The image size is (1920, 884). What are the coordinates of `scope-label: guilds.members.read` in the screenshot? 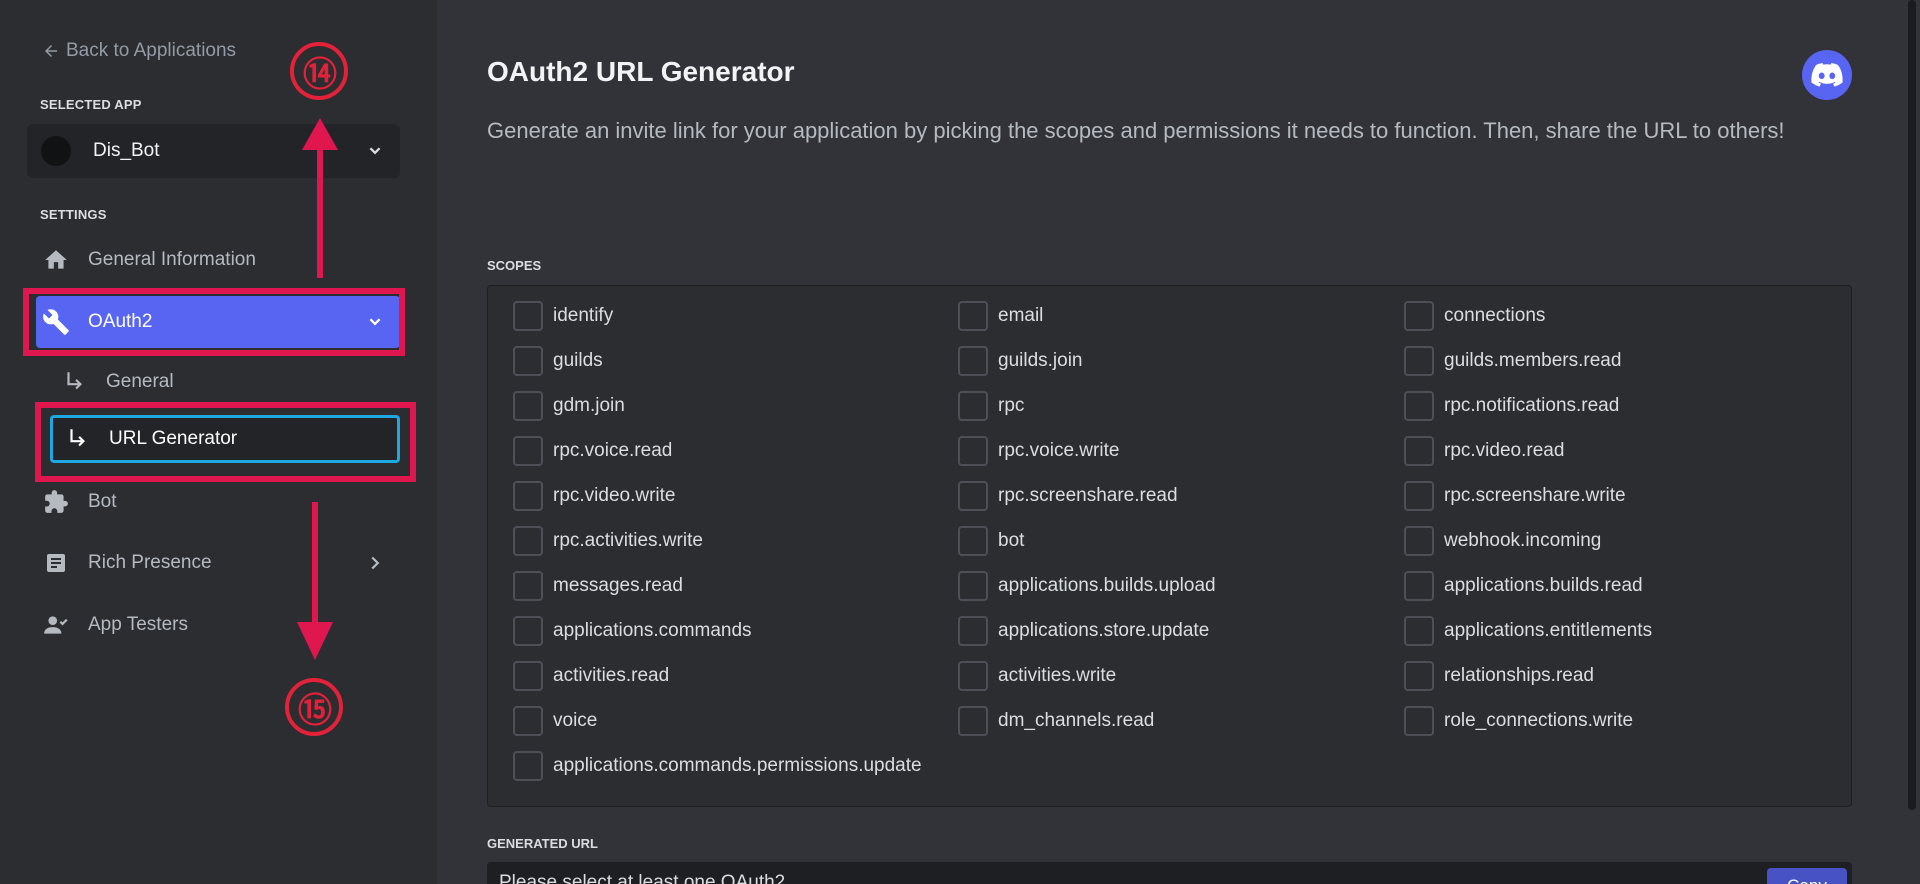 It's located at (1533, 360).